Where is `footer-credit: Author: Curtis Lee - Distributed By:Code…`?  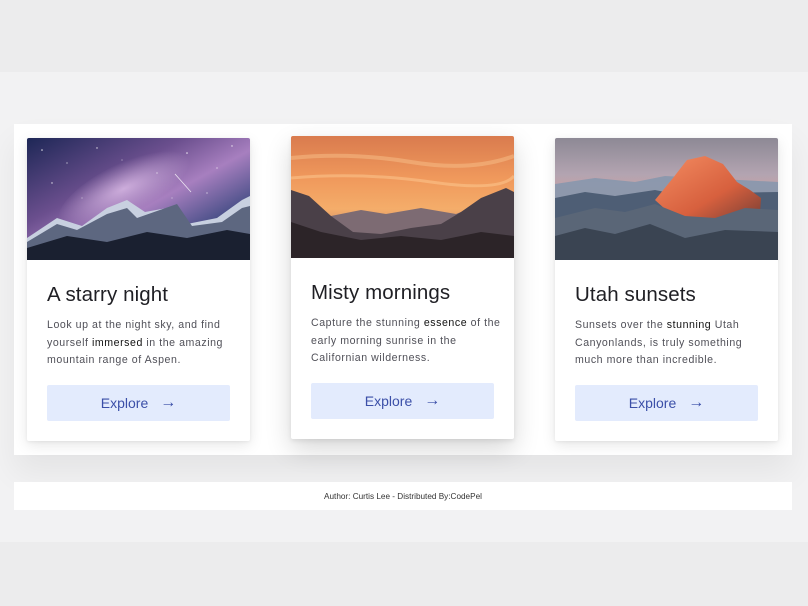 footer-credit: Author: Curtis Lee - Distributed By:Code… is located at coordinates (403, 496).